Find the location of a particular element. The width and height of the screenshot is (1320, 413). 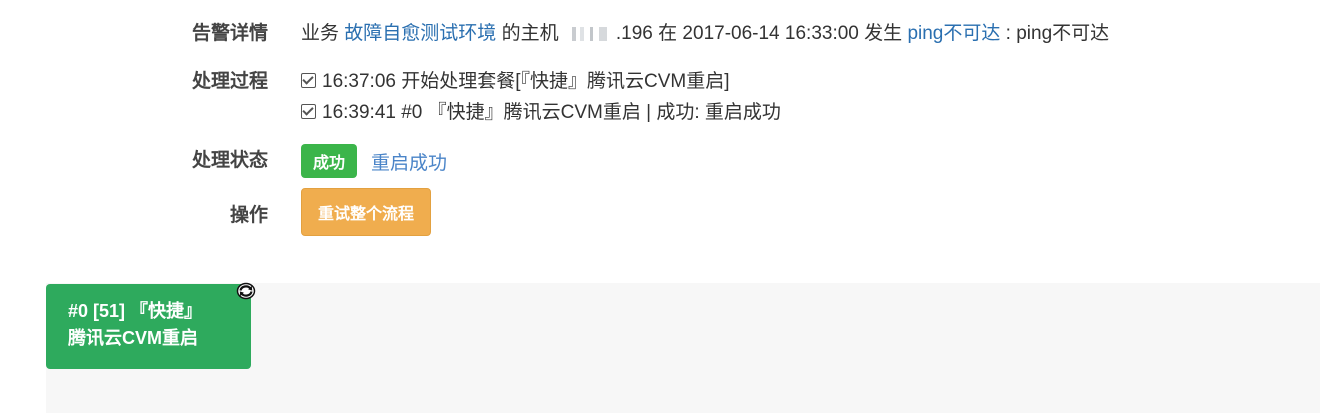

retry-flow-button: 重试整个流程 is located at coordinates (366, 212).